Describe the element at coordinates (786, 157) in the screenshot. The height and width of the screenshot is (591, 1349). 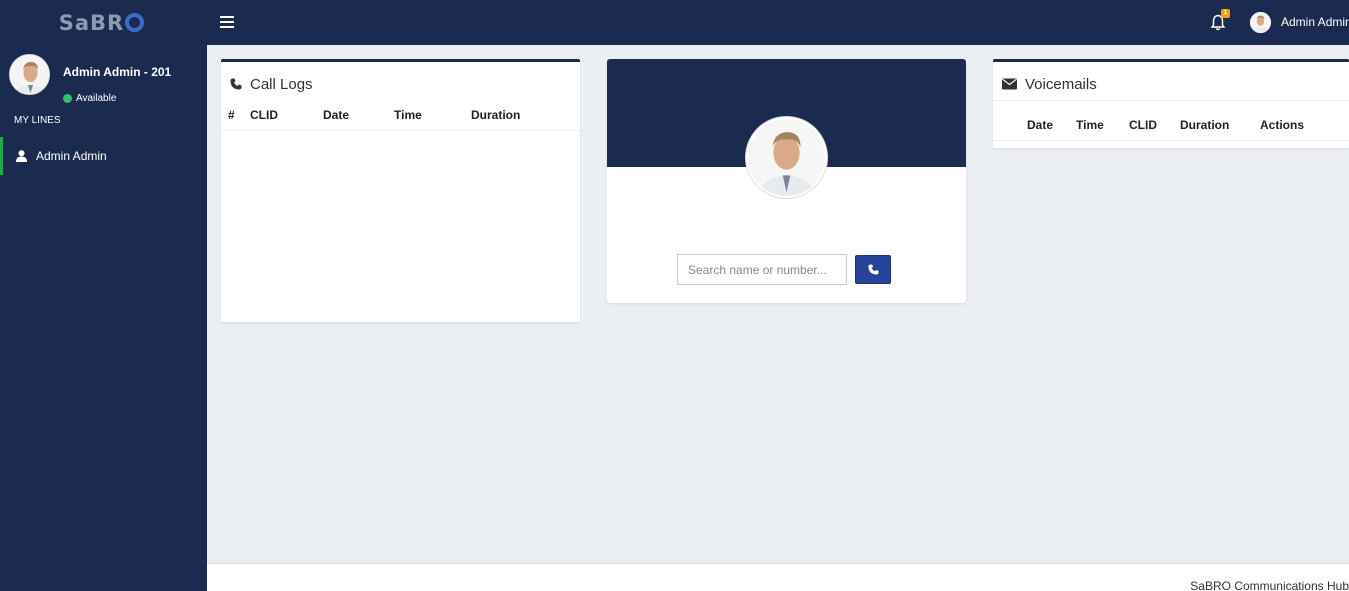
I see `profile-avatar` at that location.